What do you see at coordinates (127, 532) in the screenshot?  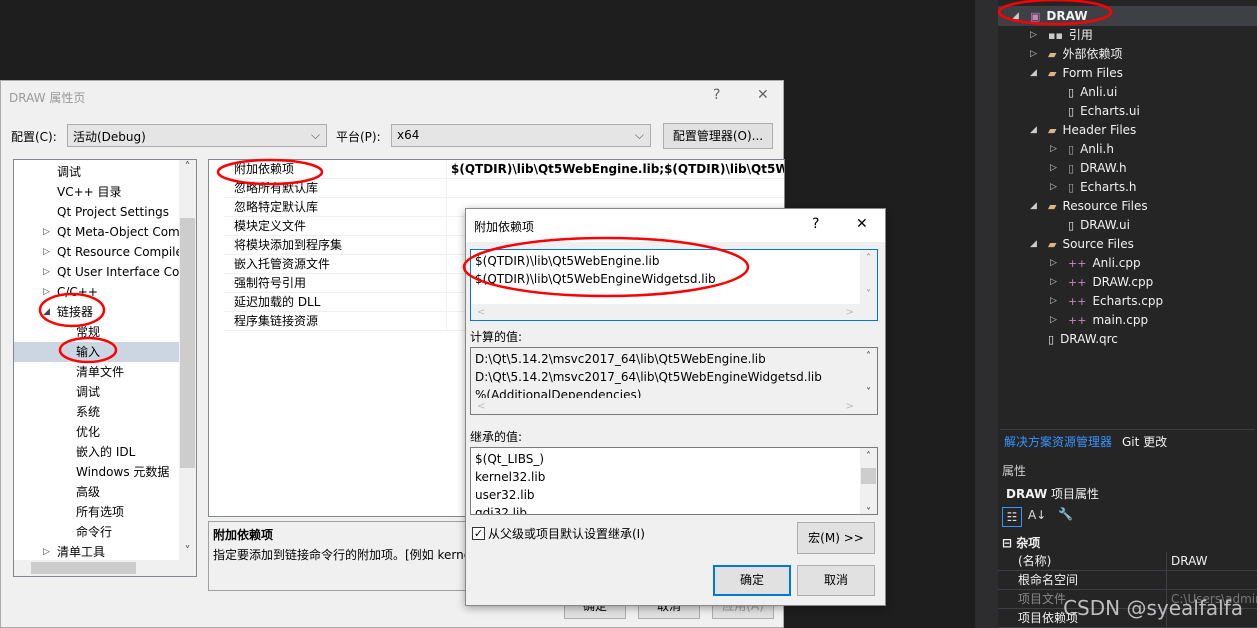 I see `tree-item: 命令行` at bounding box center [127, 532].